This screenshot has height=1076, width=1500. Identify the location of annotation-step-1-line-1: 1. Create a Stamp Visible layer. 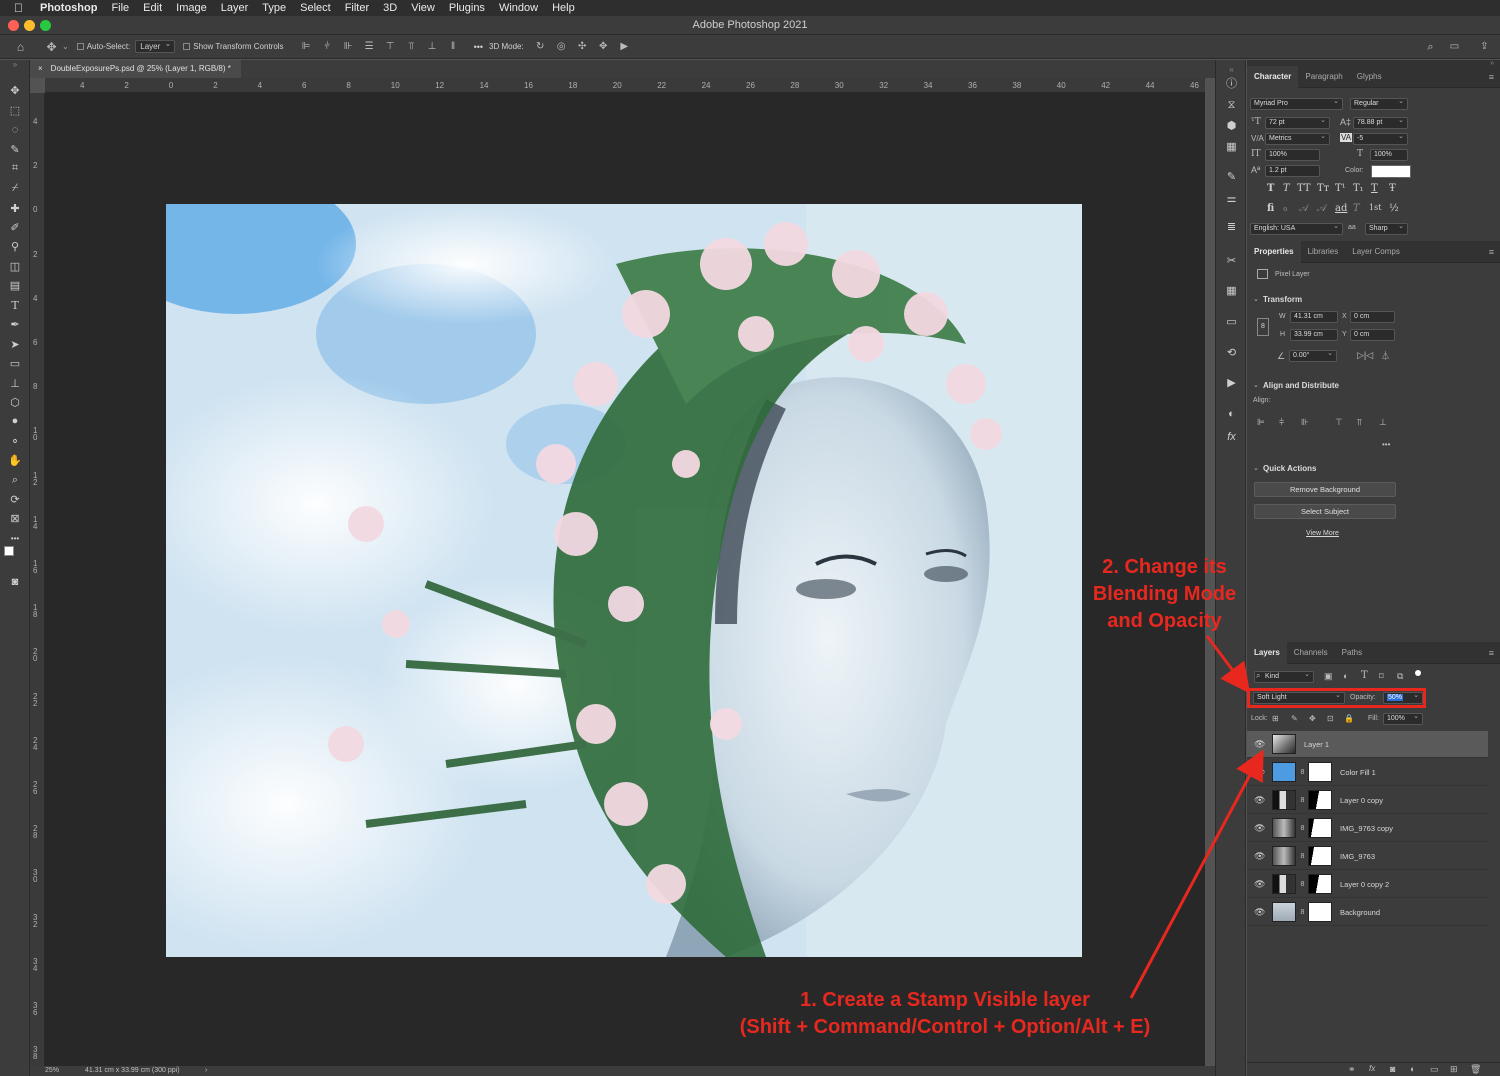
(945, 1000).